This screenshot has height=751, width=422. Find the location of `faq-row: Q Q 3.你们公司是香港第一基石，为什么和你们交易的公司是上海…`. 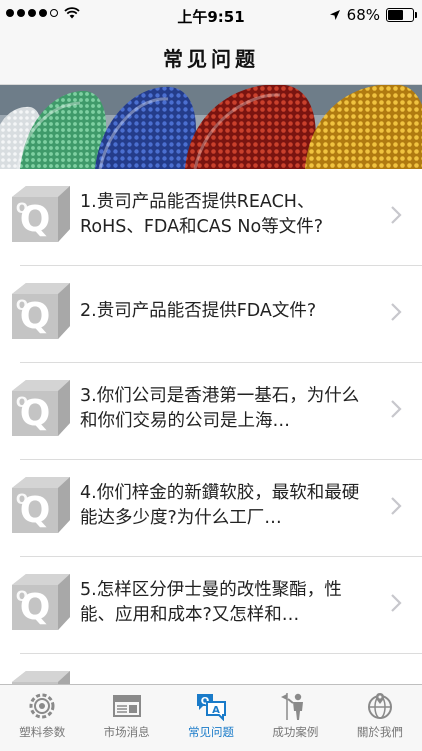

faq-row: Q Q 3.你们公司是香港第一基石，为什么和你们交易的公司是上海… is located at coordinates (211, 411).